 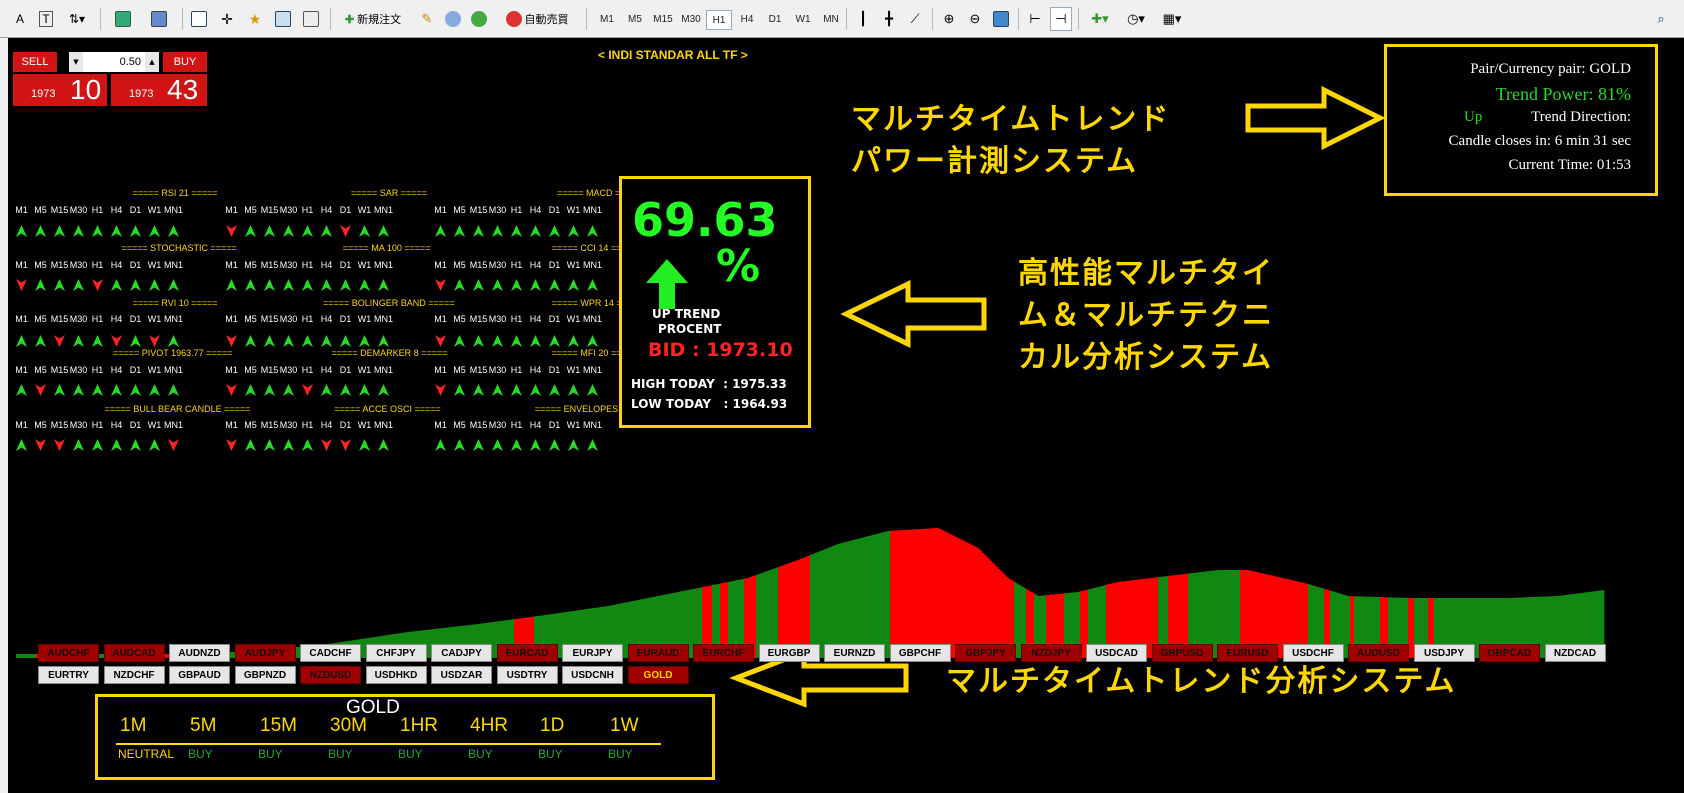 What do you see at coordinates (179, 248) in the screenshot?
I see `indicator-header: ===== STOCHASTIC =====` at bounding box center [179, 248].